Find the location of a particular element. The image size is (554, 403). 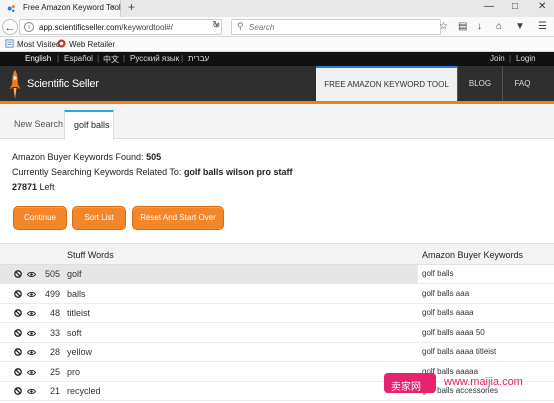

search-box: ⚲ is located at coordinates (336, 27).